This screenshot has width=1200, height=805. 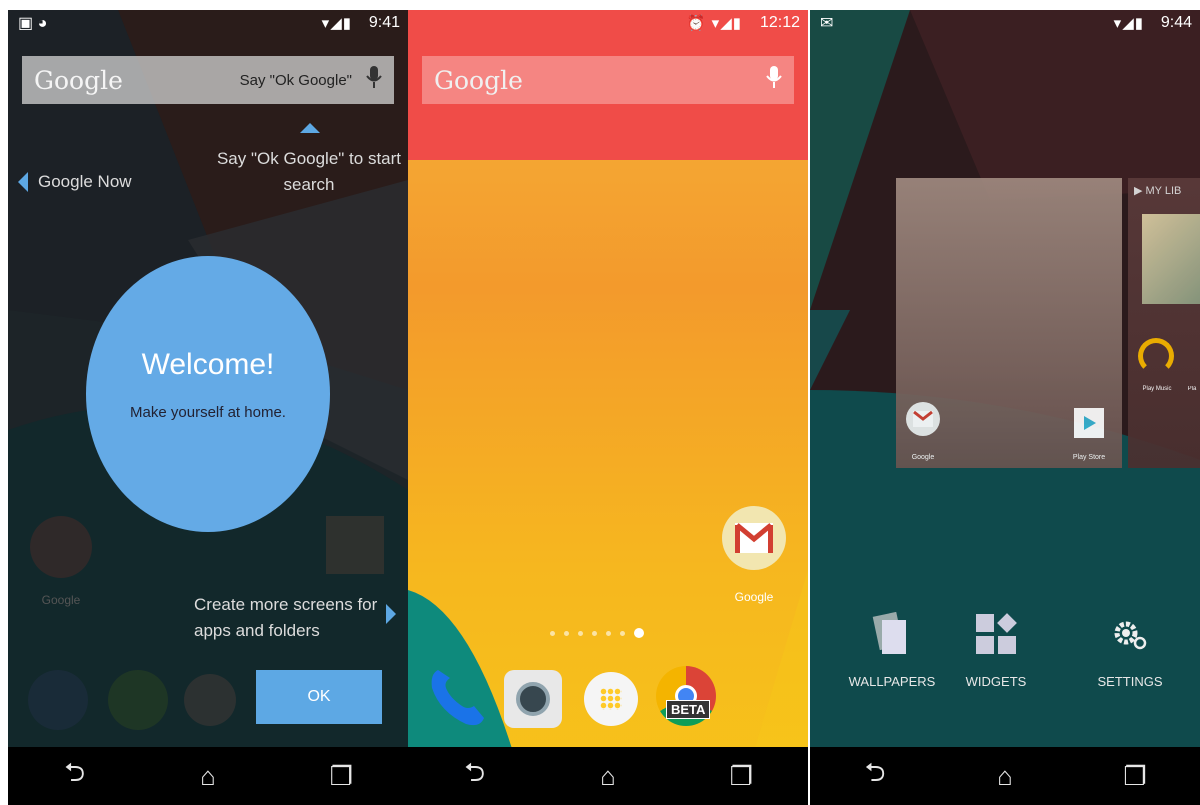 I want to click on gmail-app-icon, so click(x=754, y=538).